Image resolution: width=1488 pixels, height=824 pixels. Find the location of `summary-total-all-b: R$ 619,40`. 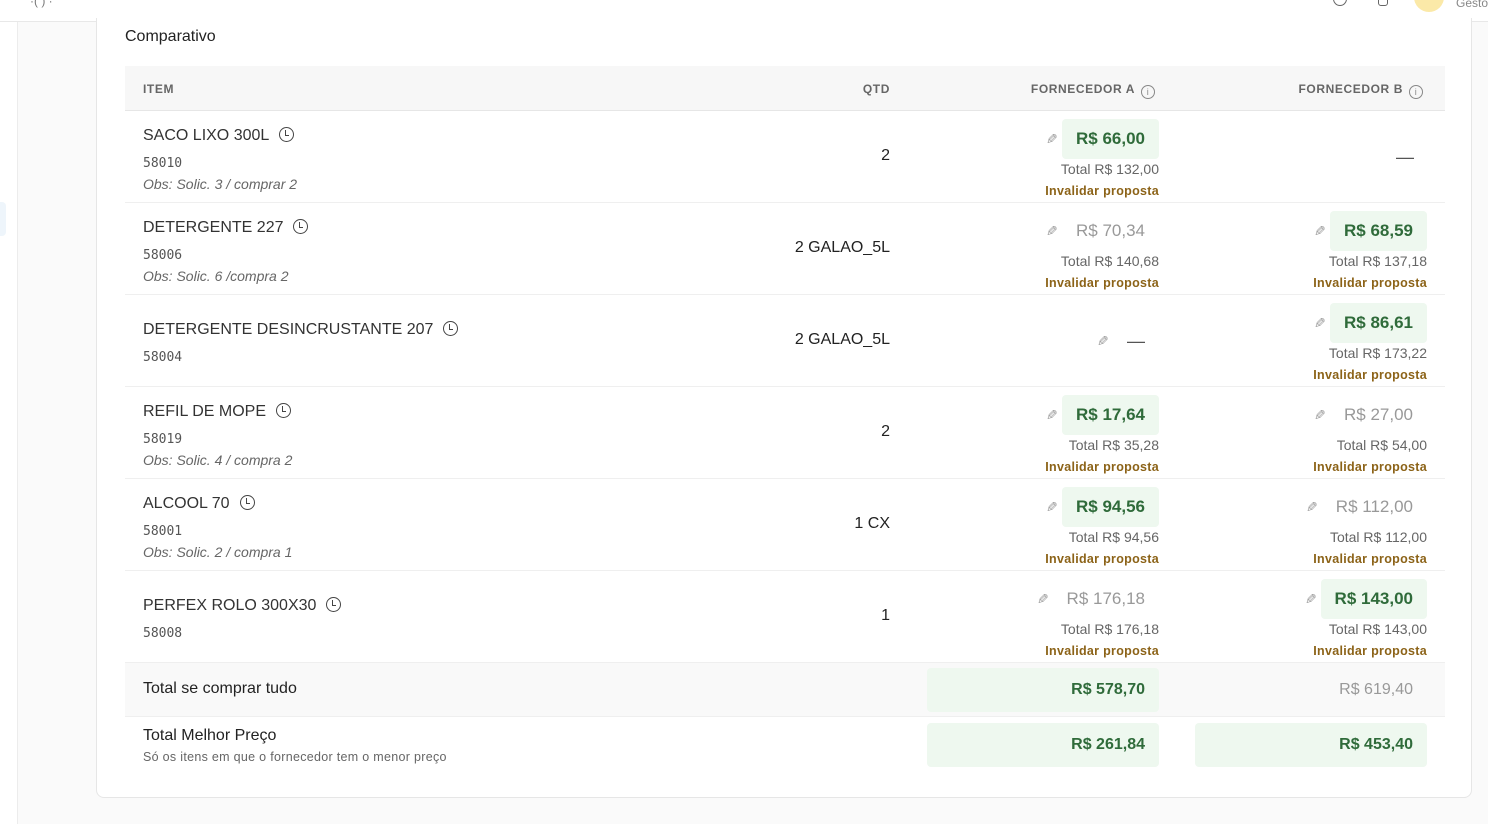

summary-total-all-b: R$ 619,40 is located at coordinates (1376, 689).